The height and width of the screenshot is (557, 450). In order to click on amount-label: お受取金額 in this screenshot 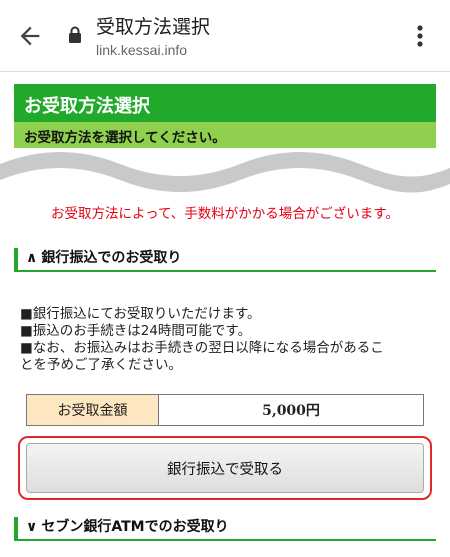, I will do `click(93, 410)`.